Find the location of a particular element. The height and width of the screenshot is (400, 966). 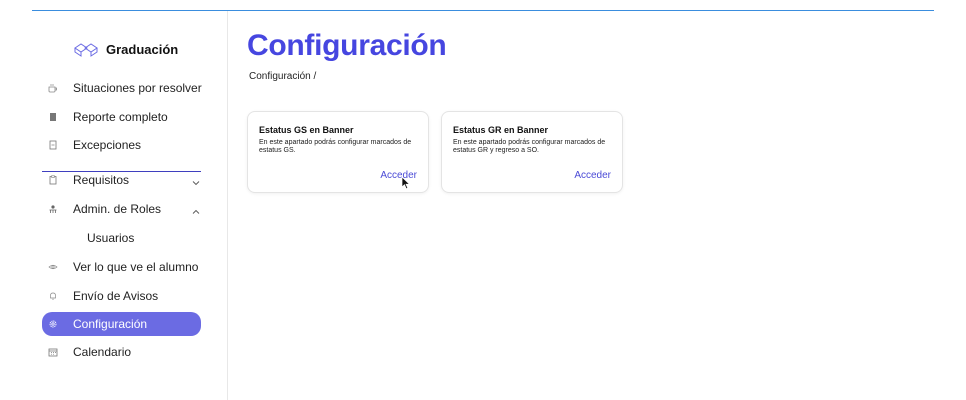

sidebar-item-label: Excepciones is located at coordinates (107, 145).